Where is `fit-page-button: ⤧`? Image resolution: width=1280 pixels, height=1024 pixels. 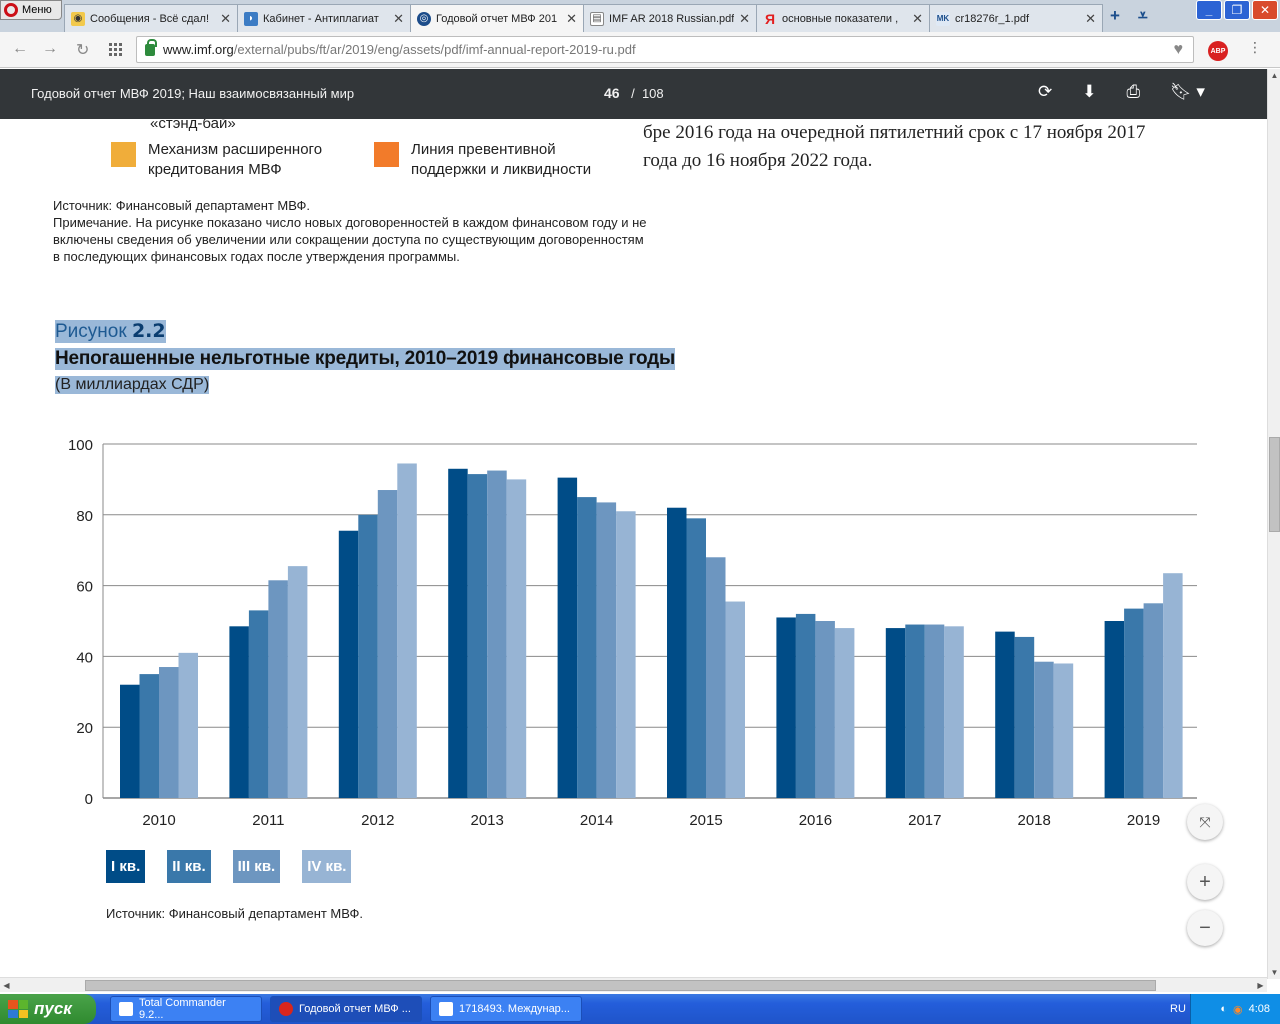
fit-page-button: ⤧ is located at coordinates (1205, 822).